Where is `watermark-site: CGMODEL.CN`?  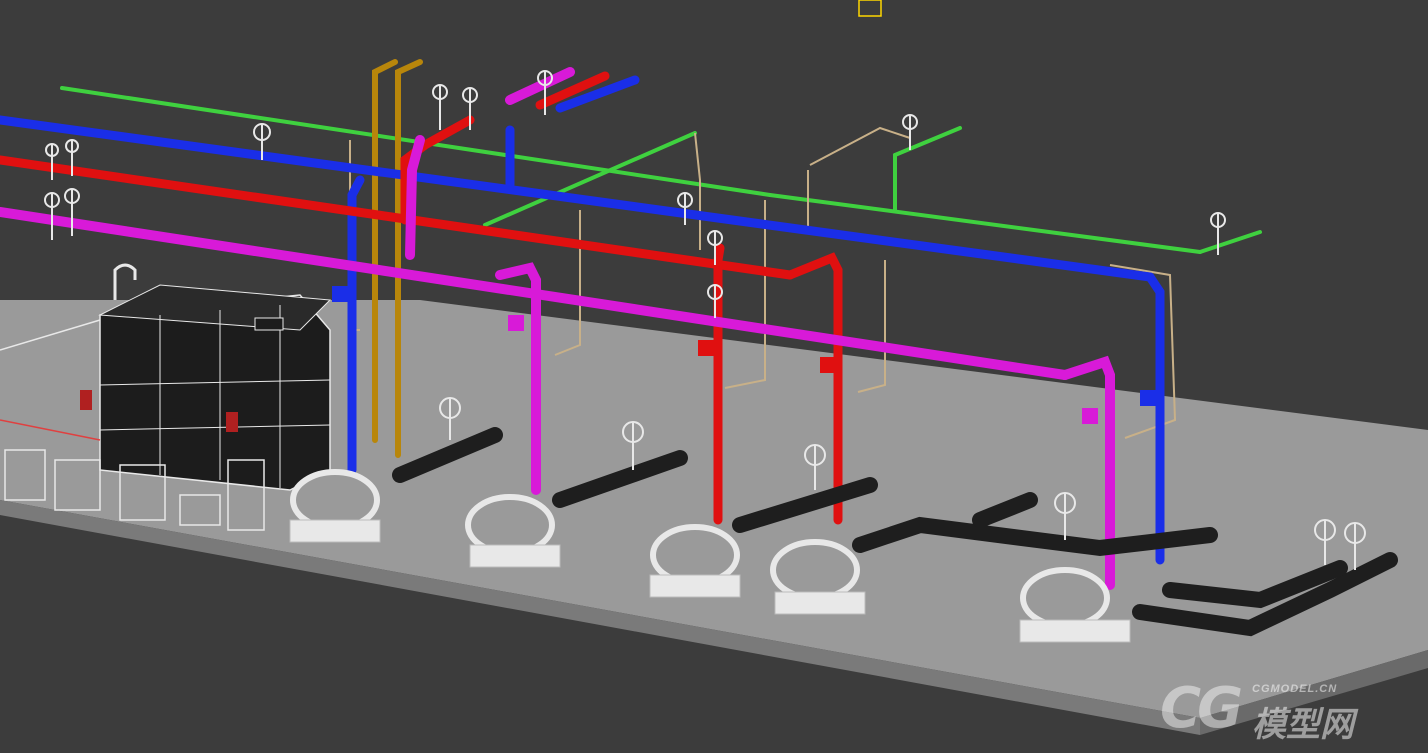 watermark-site: CGMODEL.CN is located at coordinates (1295, 689).